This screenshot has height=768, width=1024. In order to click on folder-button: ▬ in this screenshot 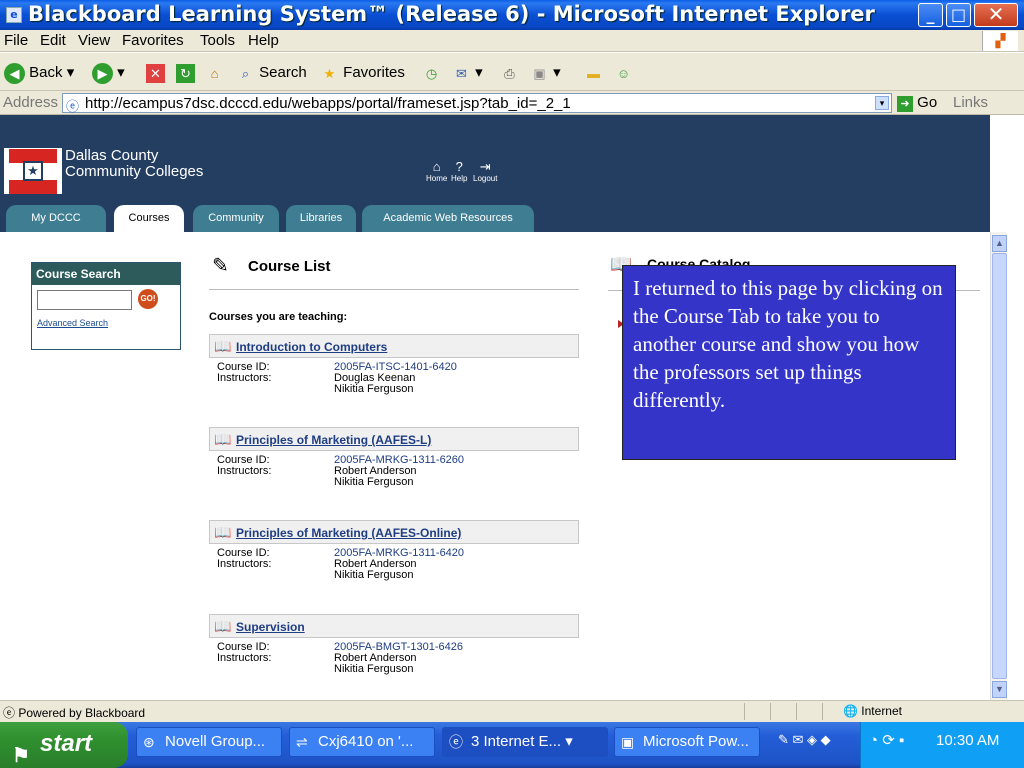, I will do `click(593, 73)`.